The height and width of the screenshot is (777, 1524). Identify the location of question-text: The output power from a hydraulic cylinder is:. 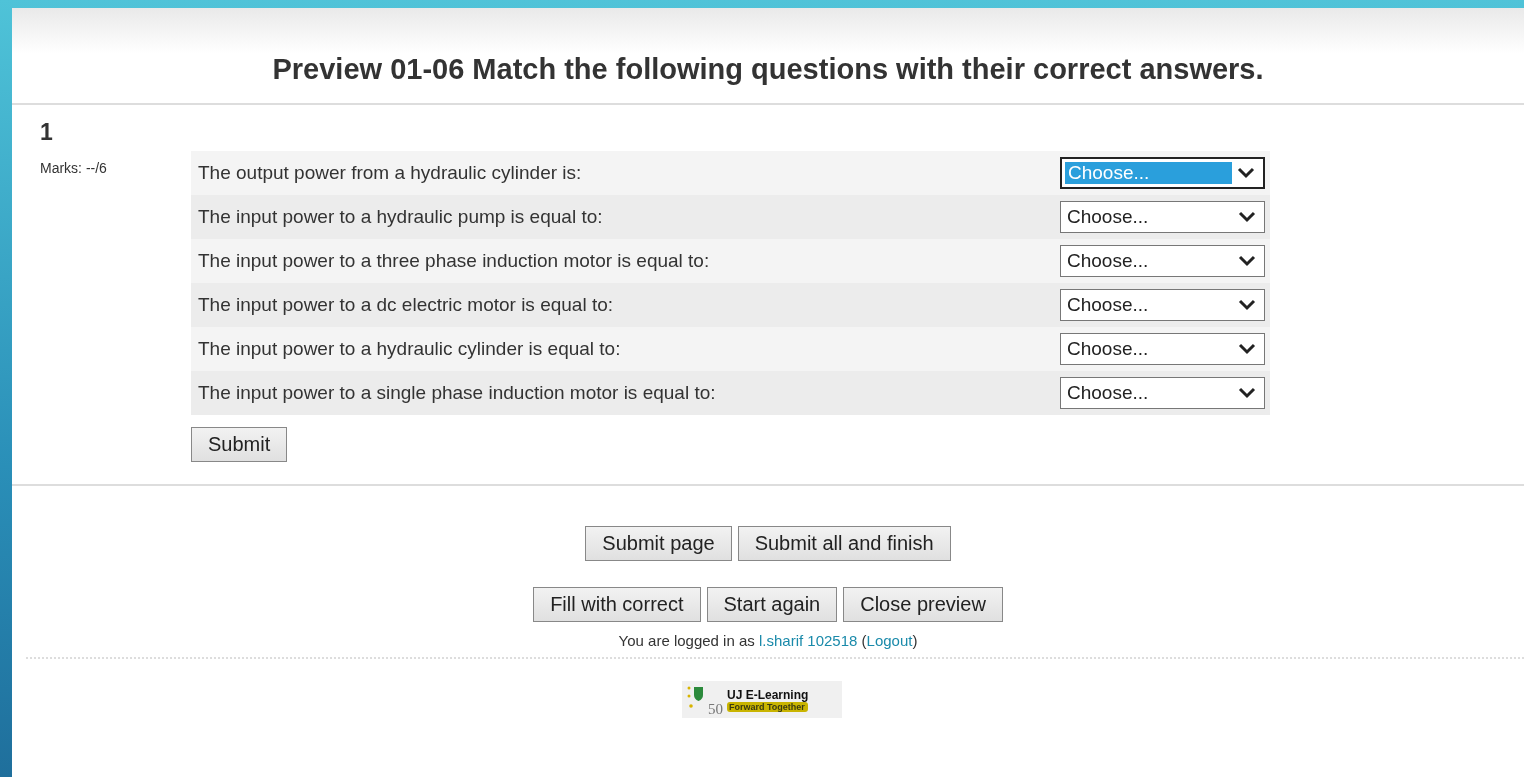
(390, 173).